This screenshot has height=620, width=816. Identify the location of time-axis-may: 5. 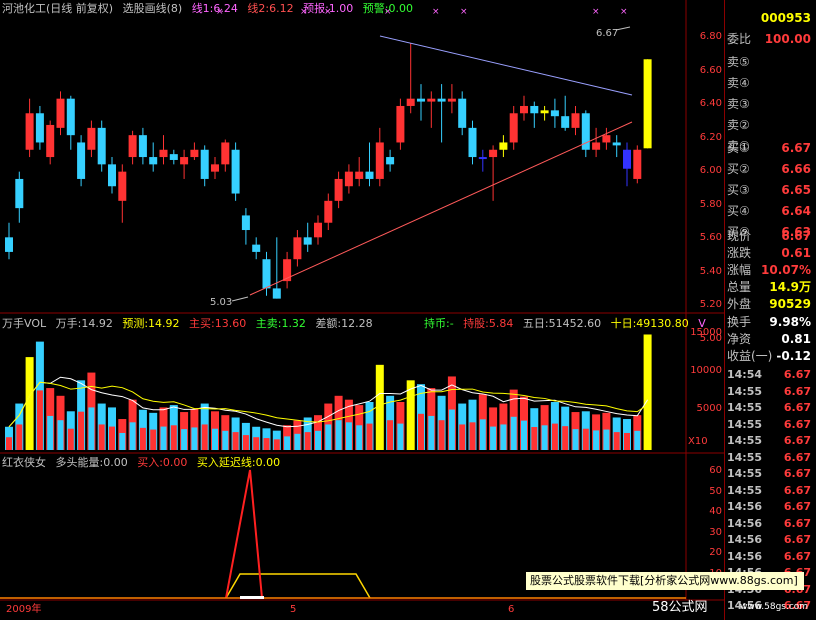
(293, 609).